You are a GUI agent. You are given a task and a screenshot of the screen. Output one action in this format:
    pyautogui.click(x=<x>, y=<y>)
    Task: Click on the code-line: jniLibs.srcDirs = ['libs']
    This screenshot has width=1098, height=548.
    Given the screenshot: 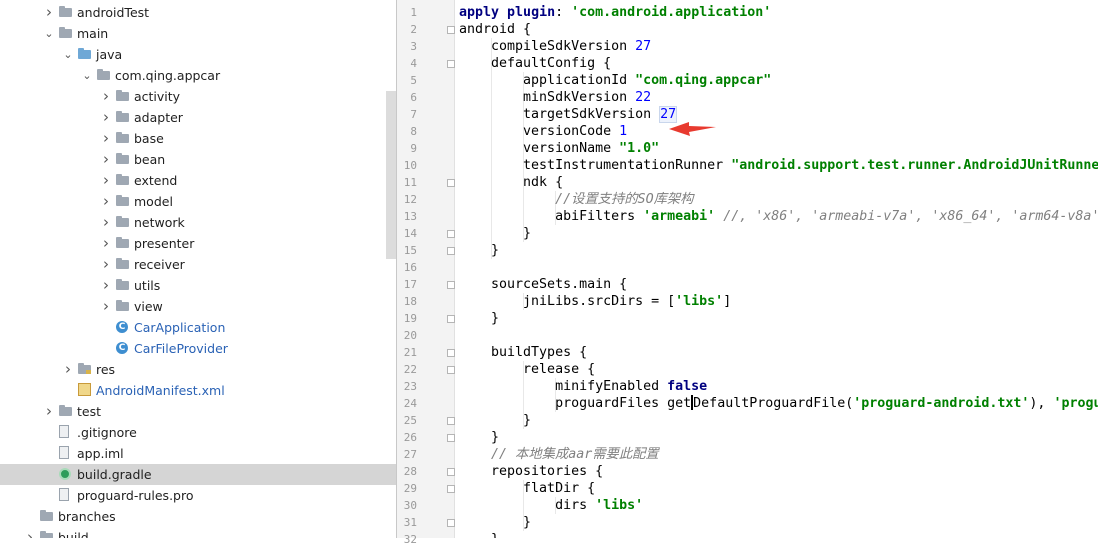 What is the action you would take?
    pyautogui.click(x=595, y=301)
    